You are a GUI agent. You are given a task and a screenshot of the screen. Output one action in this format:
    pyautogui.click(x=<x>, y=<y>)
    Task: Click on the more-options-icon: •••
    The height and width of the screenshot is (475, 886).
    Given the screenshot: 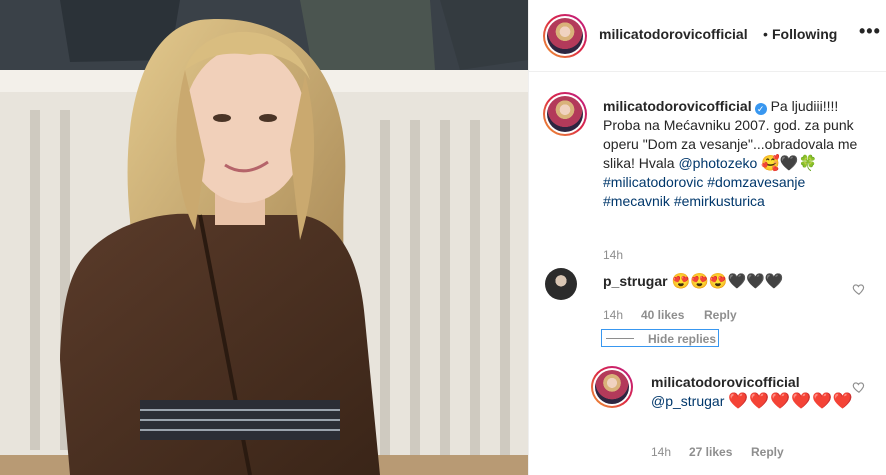 What is the action you would take?
    pyautogui.click(x=870, y=31)
    